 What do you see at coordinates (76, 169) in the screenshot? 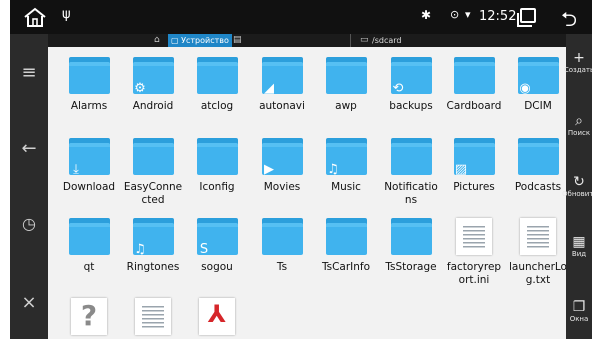
I see `folder-badge-icon: ⤓` at bounding box center [76, 169].